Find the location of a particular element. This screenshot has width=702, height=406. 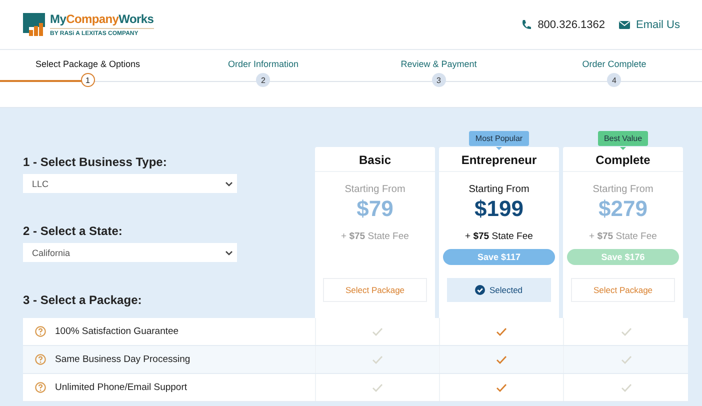

savings-pill: Save $117 is located at coordinates (499, 257).